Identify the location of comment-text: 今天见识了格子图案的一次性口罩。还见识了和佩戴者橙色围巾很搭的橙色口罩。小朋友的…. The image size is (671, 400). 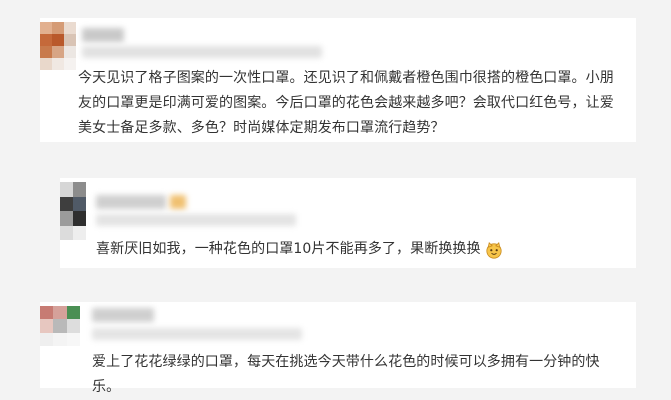
(346, 103).